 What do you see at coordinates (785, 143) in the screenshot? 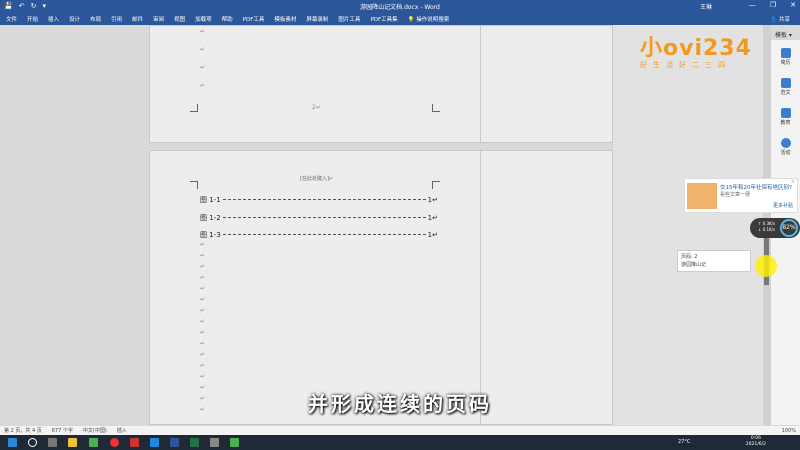
I see `activity-icon` at bounding box center [785, 143].